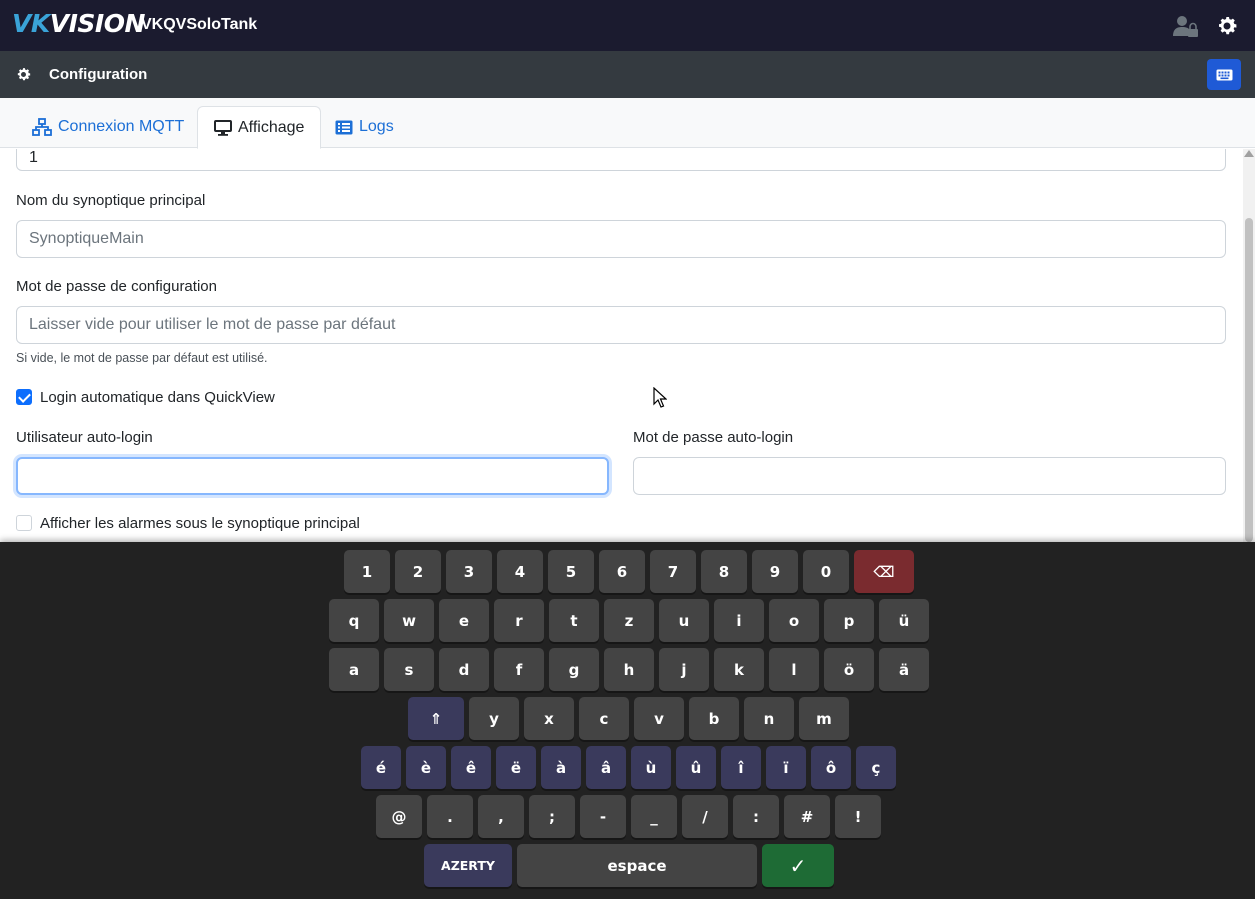 The image size is (1255, 899). I want to click on confirm-key: ✓, so click(798, 865).